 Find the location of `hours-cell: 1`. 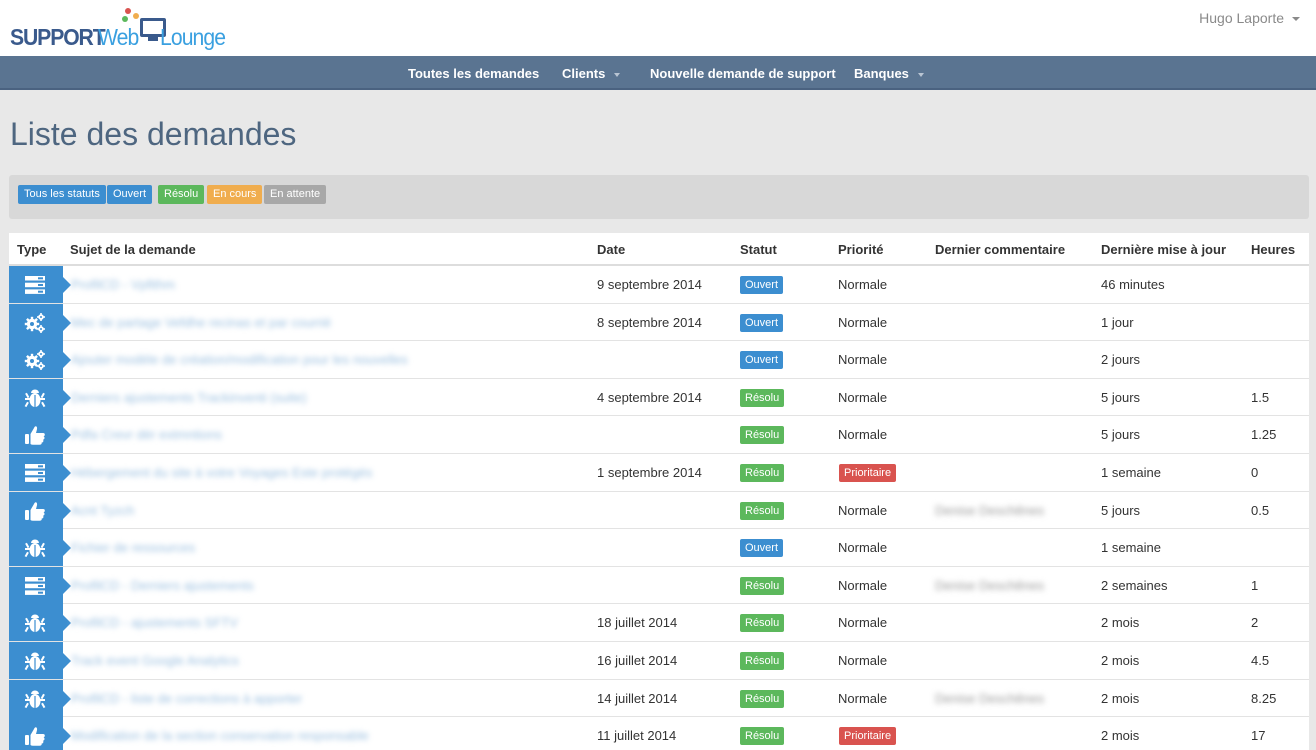

hours-cell: 1 is located at coordinates (1255, 585).